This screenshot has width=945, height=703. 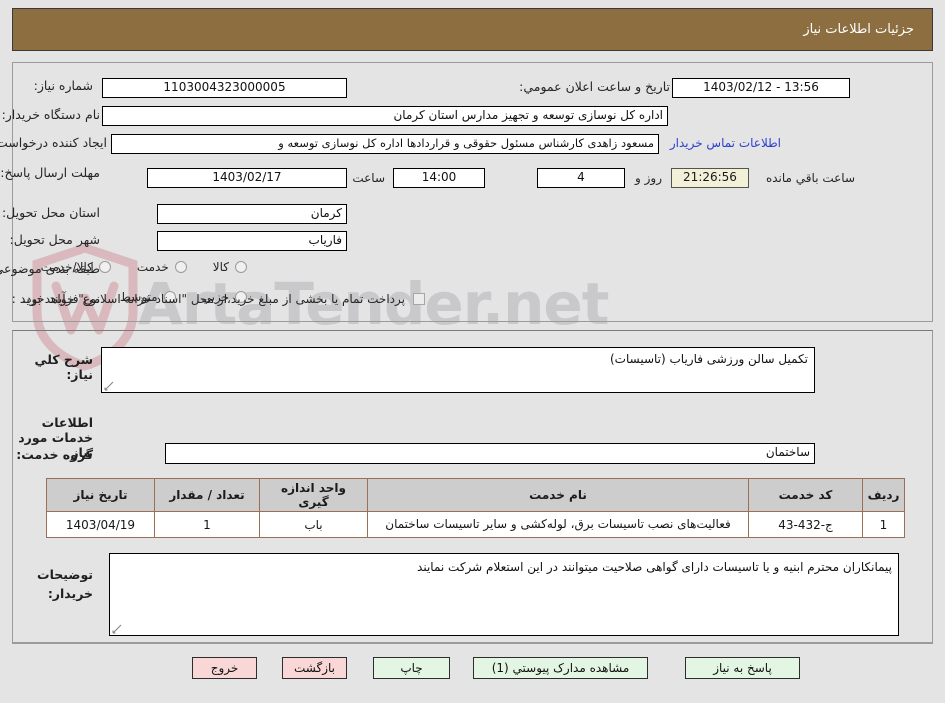 What do you see at coordinates (472, 29) in the screenshot?
I see `window-titlebar: جزئیات اطلاعات نیاز` at bounding box center [472, 29].